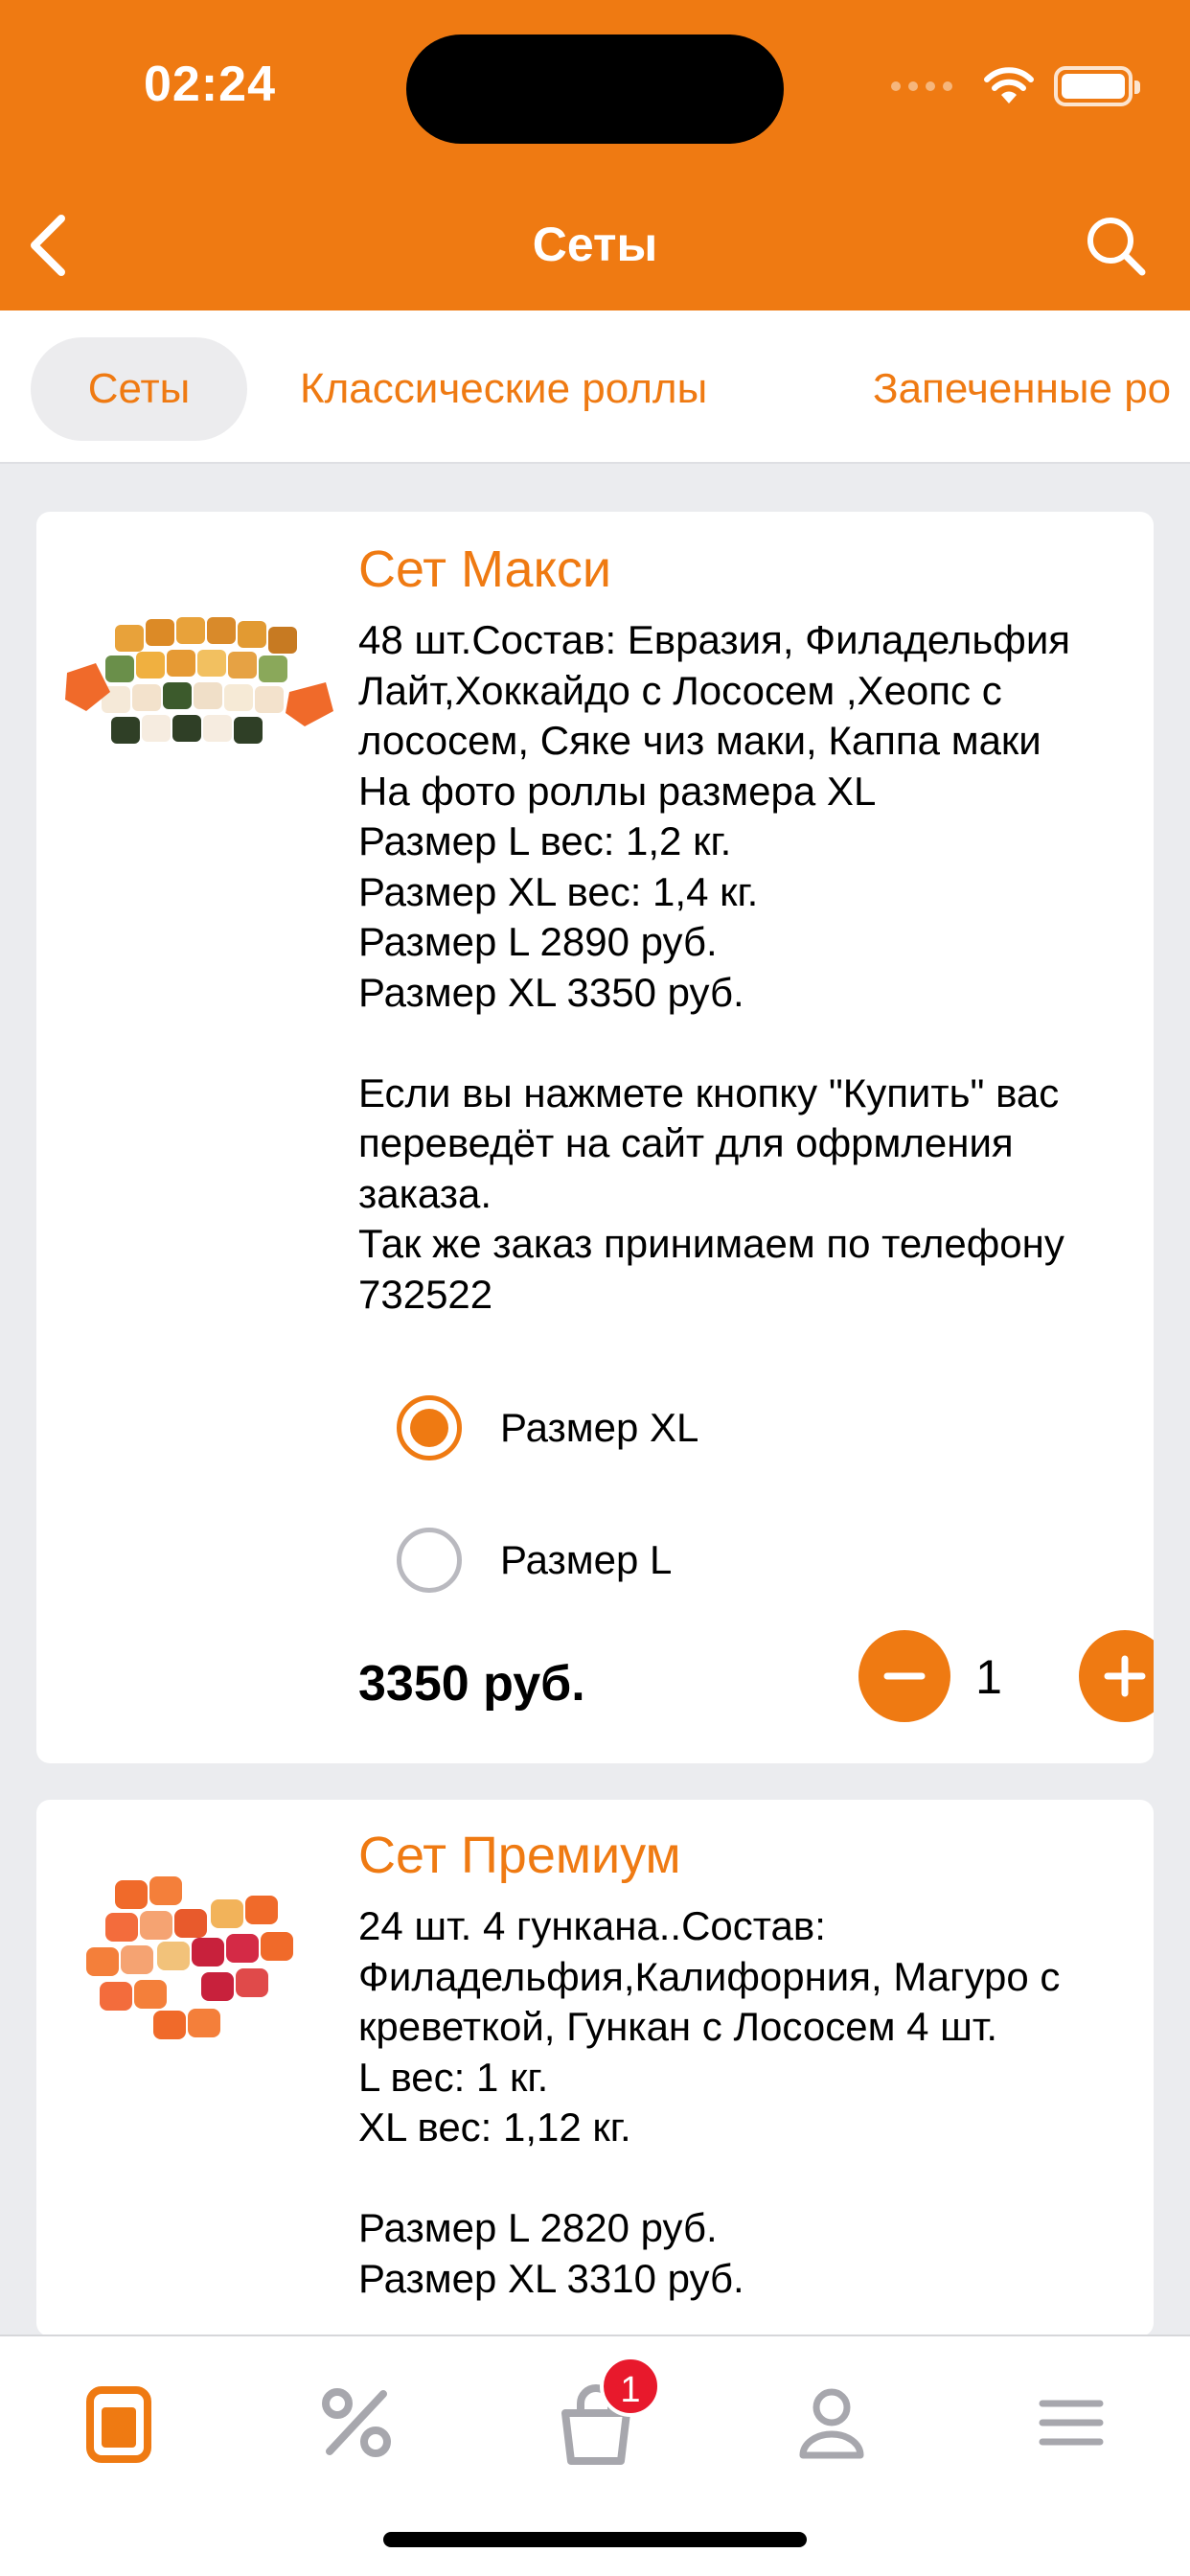 Image resolution: width=1190 pixels, height=2576 pixels. Describe the element at coordinates (503, 389) in the screenshot. I see `tab-classic-rolls: Классические роллы` at that location.